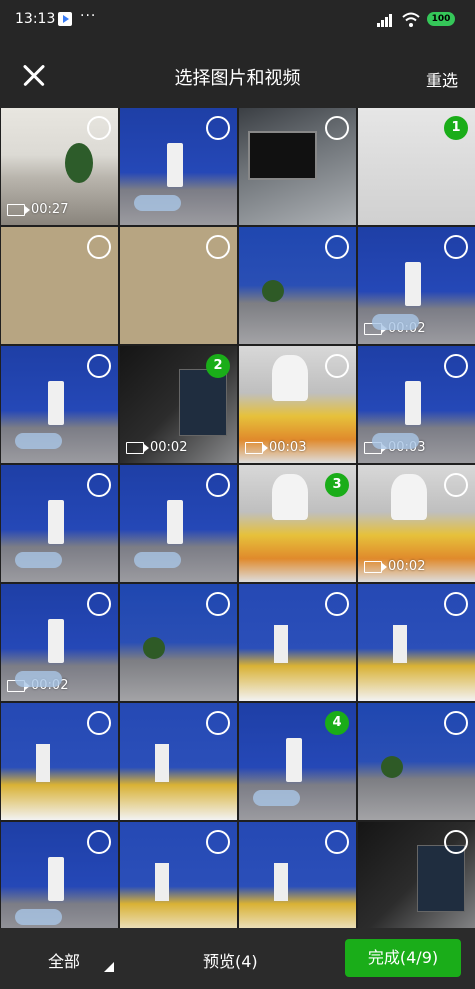  What do you see at coordinates (441, 19) in the screenshot?
I see `battery-indicator: 100` at bounding box center [441, 19].